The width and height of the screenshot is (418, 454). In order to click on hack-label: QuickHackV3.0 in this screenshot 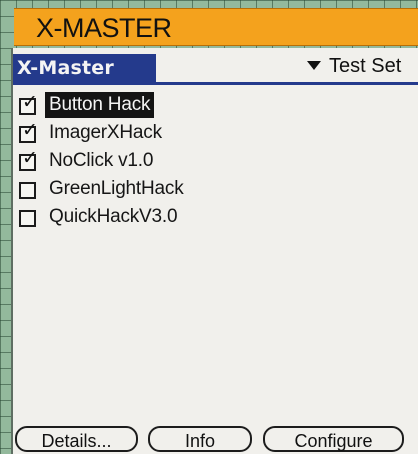, I will do `click(113, 217)`.